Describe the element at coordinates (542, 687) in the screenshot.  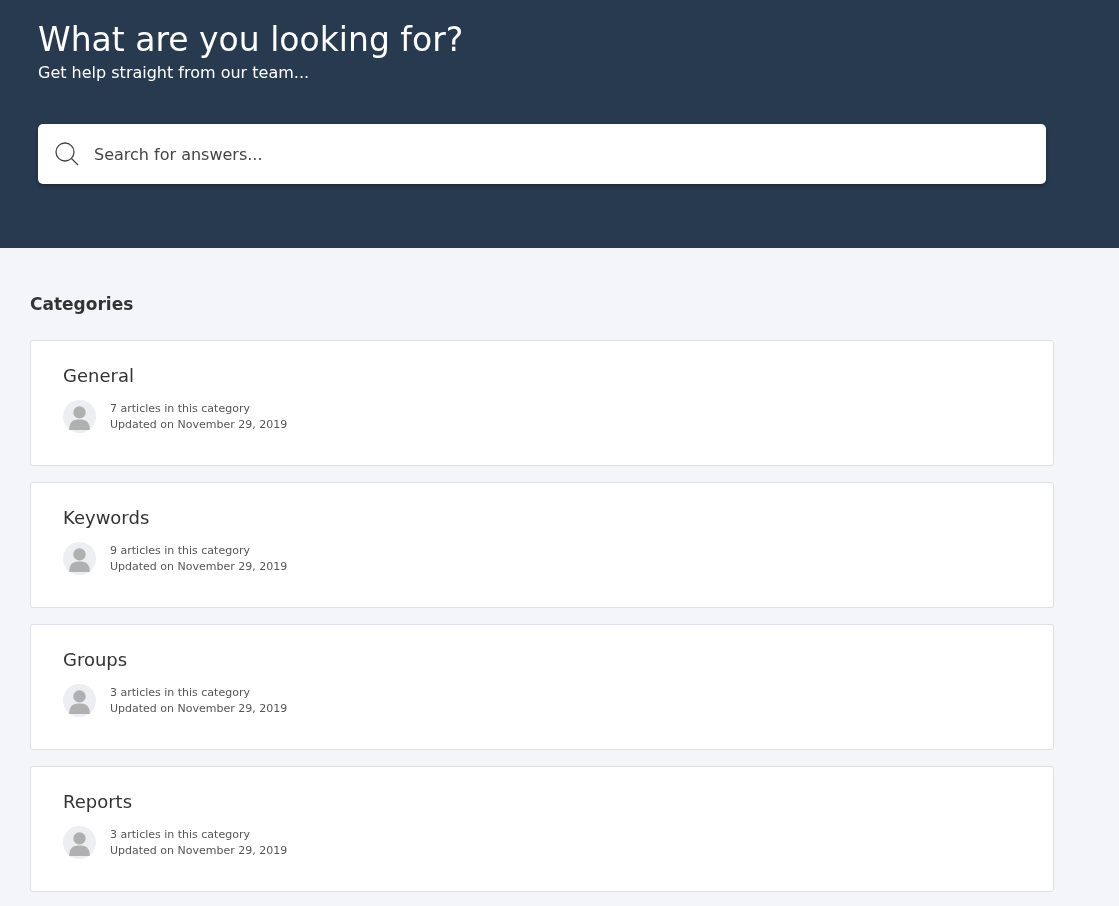
I see `category-card: Groups 3 articles in this category Updated on November 29, 2019` at that location.